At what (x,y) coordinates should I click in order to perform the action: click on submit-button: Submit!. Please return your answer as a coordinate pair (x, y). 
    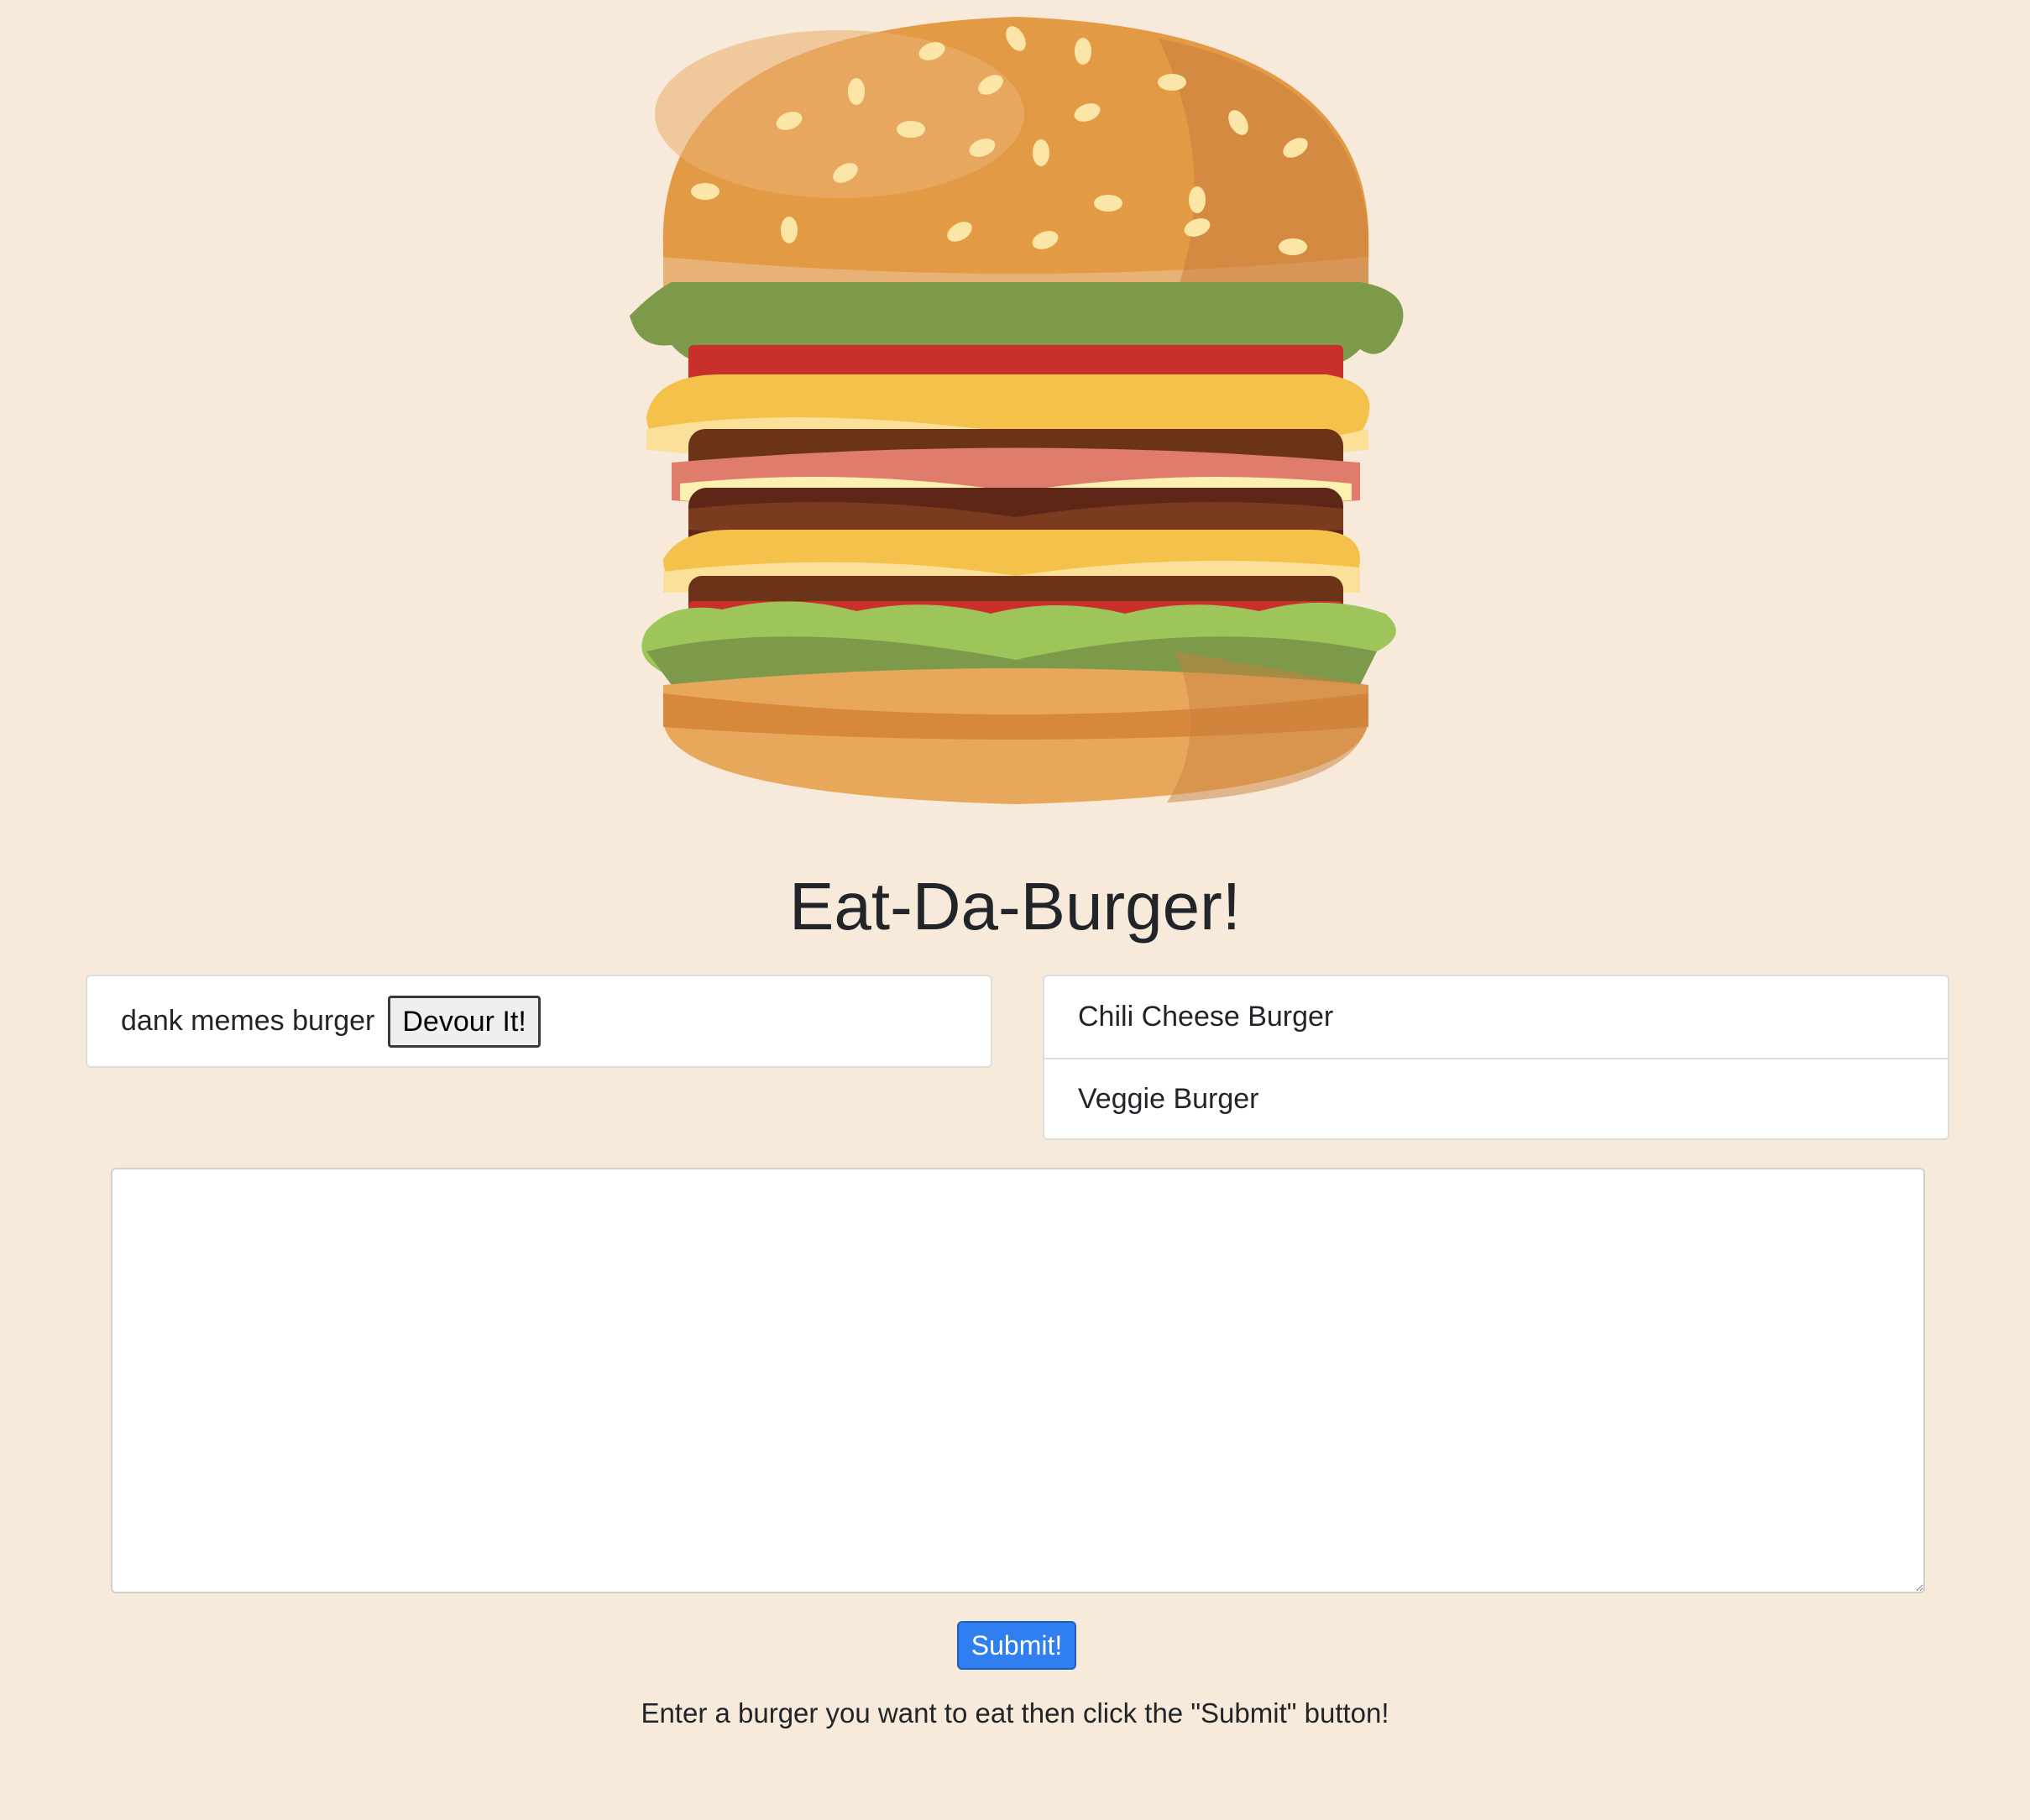
    Looking at the image, I should click on (1016, 1645).